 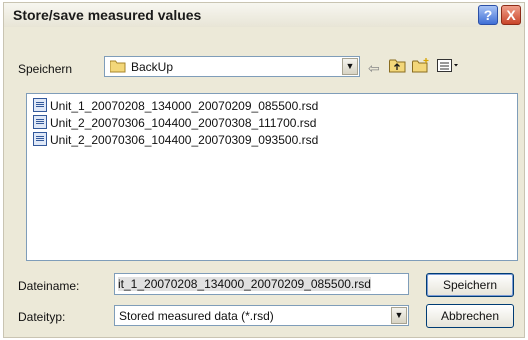 What do you see at coordinates (488, 15) in the screenshot?
I see `help-button: ?` at bounding box center [488, 15].